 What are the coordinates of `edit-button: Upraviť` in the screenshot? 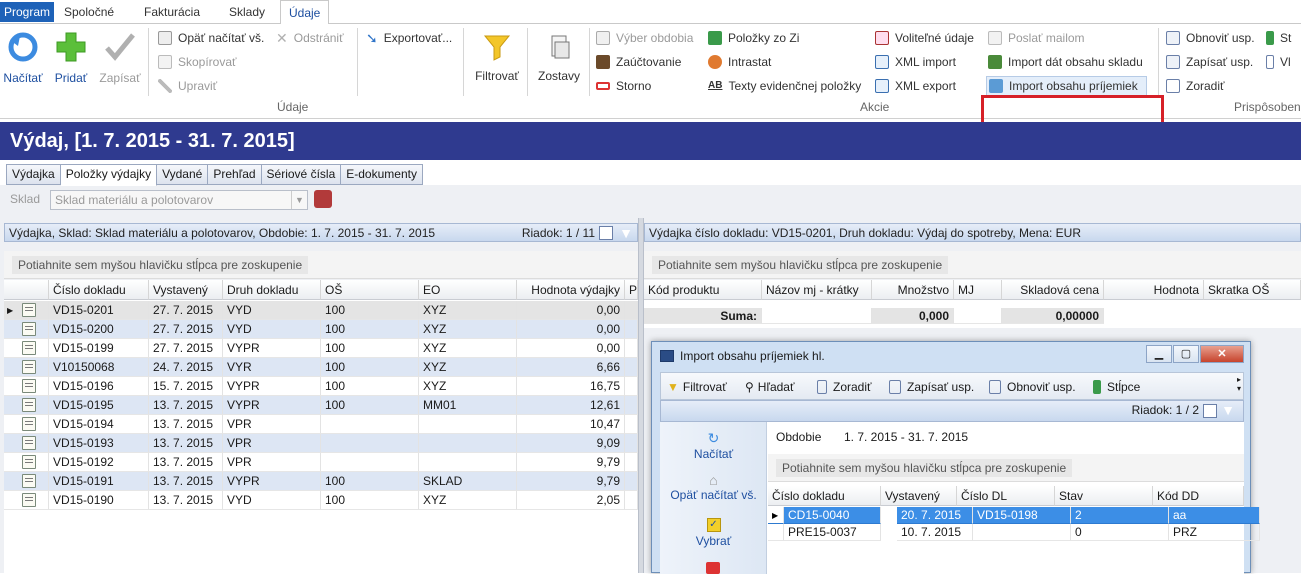 It's located at (187, 86).